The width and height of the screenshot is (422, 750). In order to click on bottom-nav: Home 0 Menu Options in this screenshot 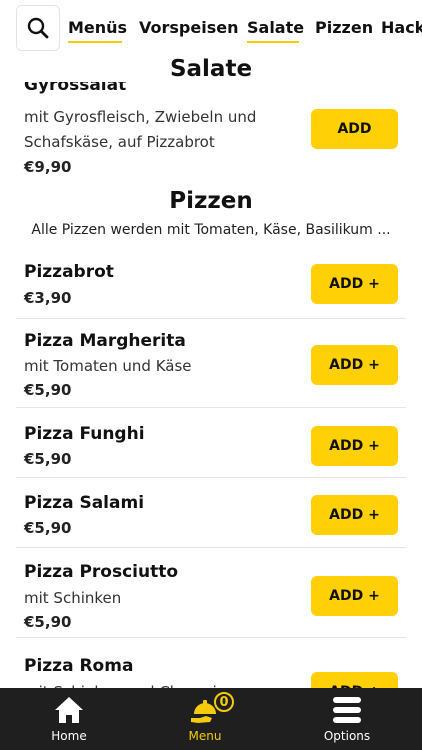, I will do `click(211, 719)`.